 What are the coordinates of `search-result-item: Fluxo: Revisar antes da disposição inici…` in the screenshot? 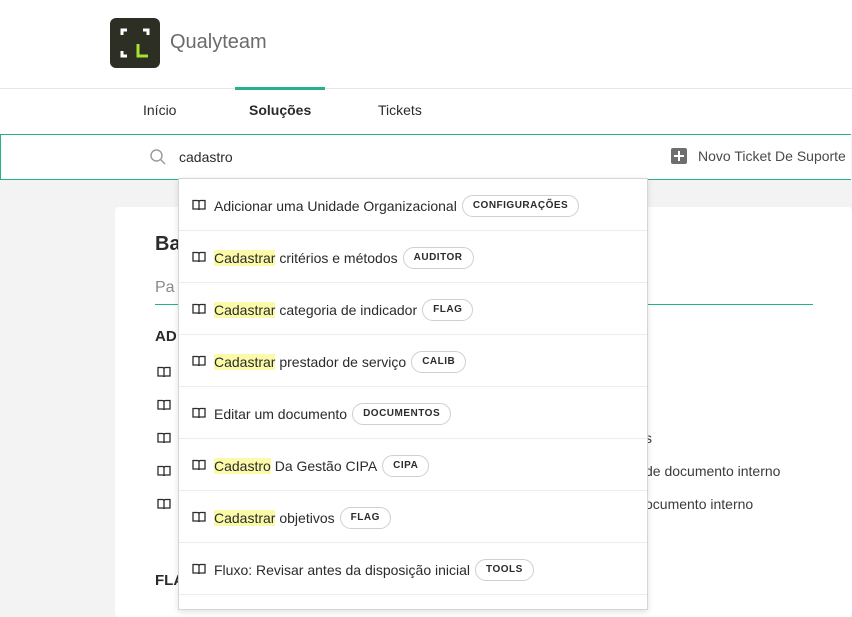 It's located at (413, 569).